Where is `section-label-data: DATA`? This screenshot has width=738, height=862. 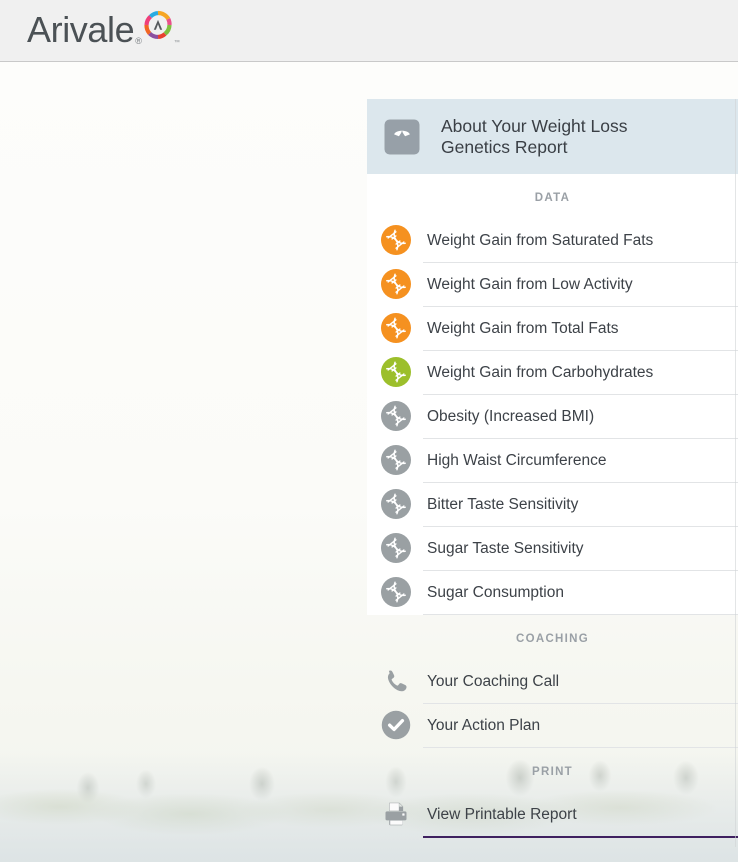
section-label-data: DATA is located at coordinates (552, 196).